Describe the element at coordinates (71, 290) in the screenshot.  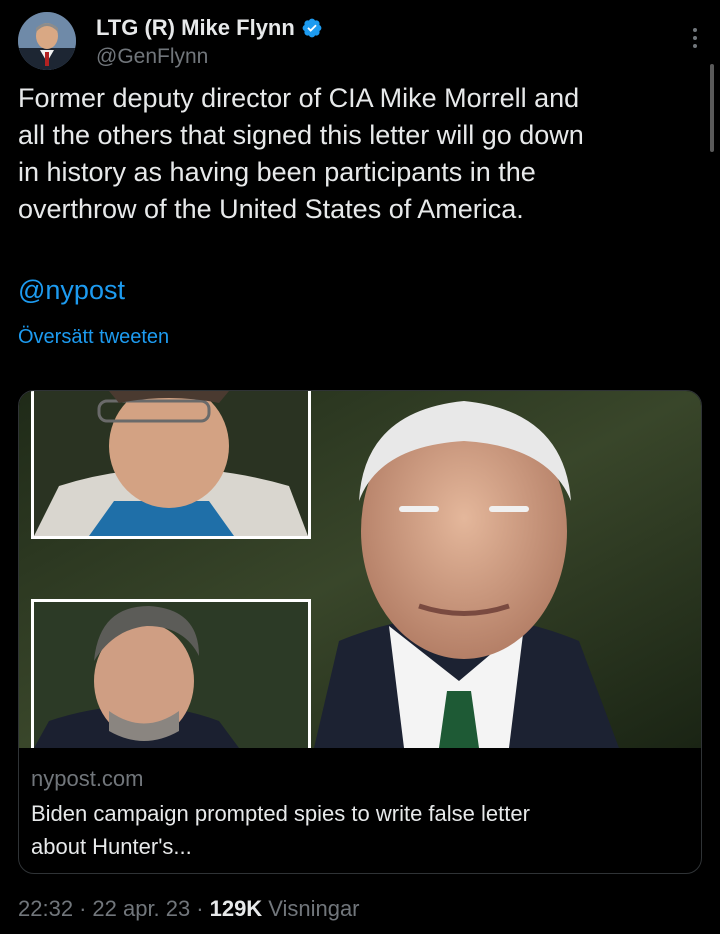
I see `mention-link: @nypost` at that location.